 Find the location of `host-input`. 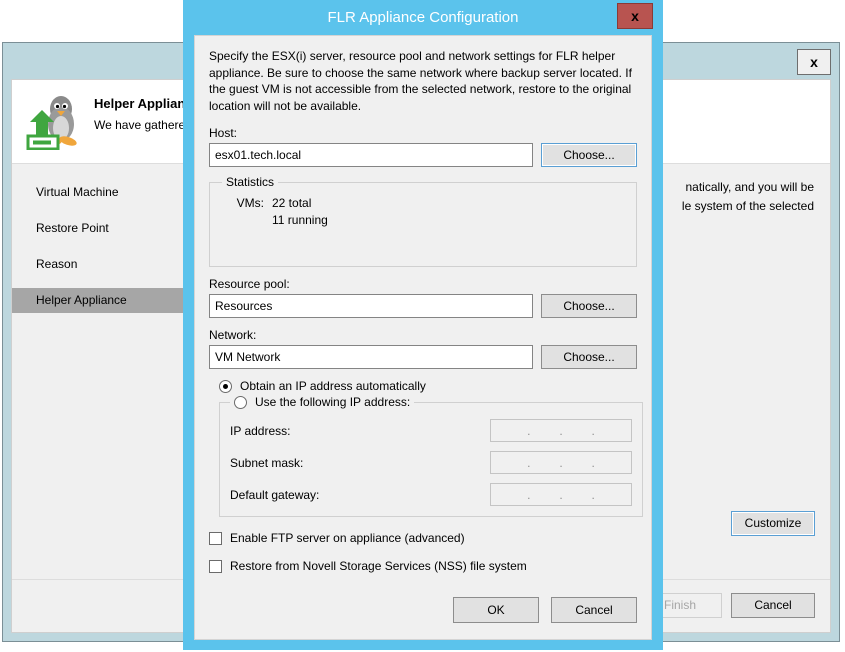

host-input is located at coordinates (371, 155).